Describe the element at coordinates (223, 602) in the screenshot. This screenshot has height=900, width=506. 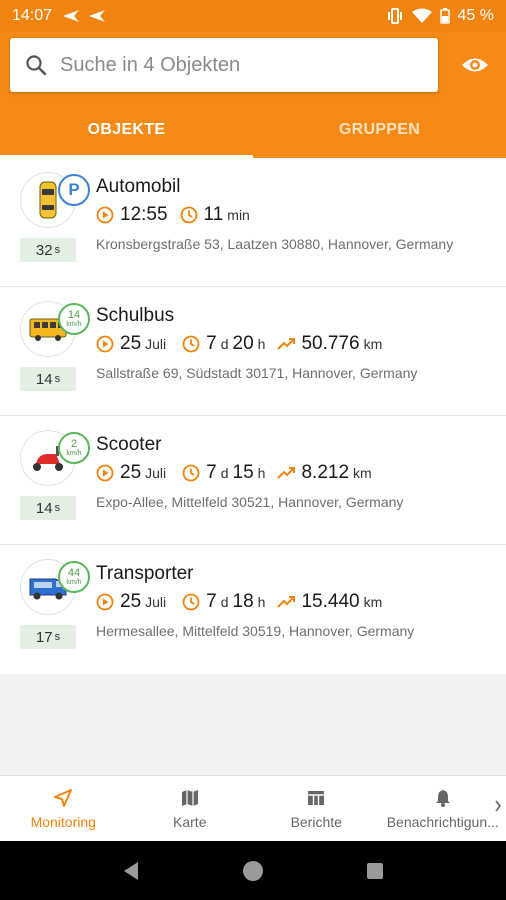
I see `duration-metric: 7 d 18 h` at that location.